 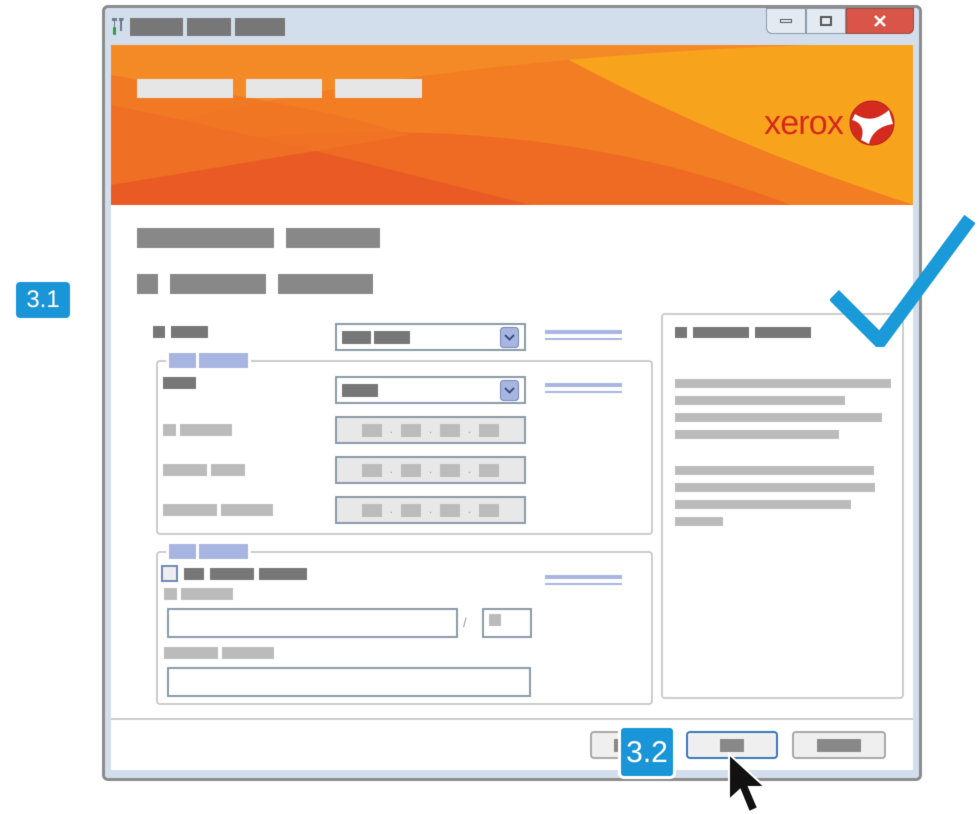 What do you see at coordinates (826, 21) in the screenshot?
I see `maximize-button` at bounding box center [826, 21].